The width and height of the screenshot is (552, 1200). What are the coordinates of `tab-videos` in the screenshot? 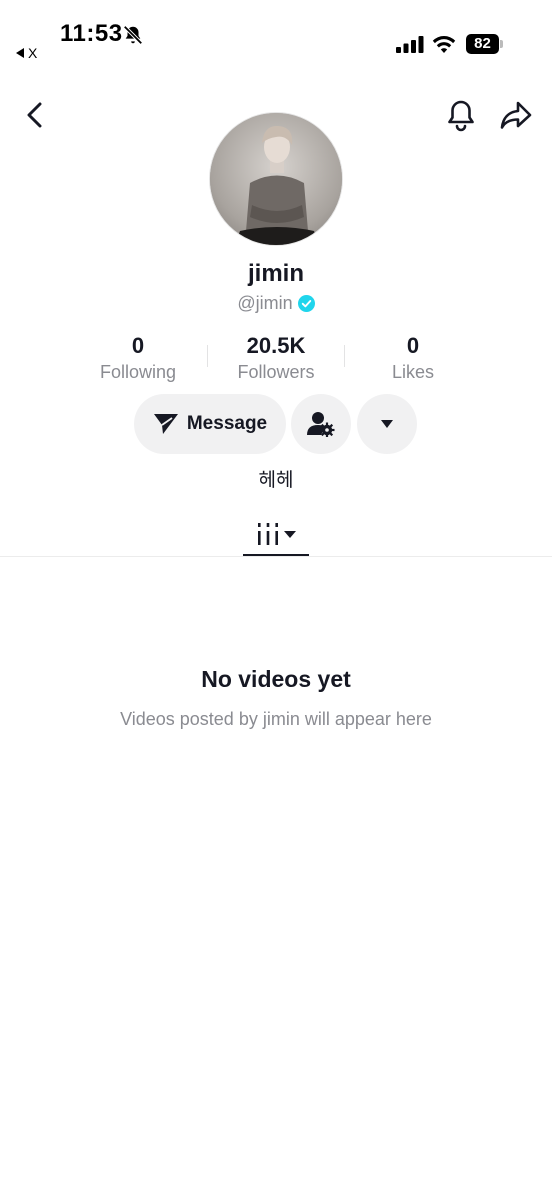 It's located at (276, 534).